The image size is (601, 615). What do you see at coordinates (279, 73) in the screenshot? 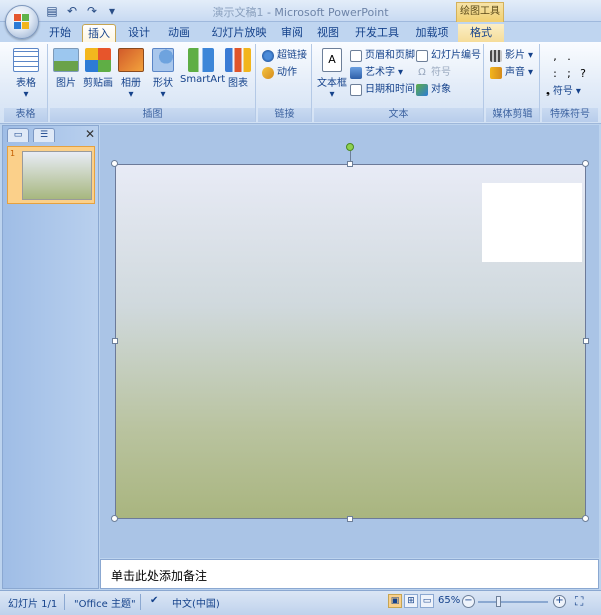
I see `action-button: 动作` at bounding box center [279, 73].